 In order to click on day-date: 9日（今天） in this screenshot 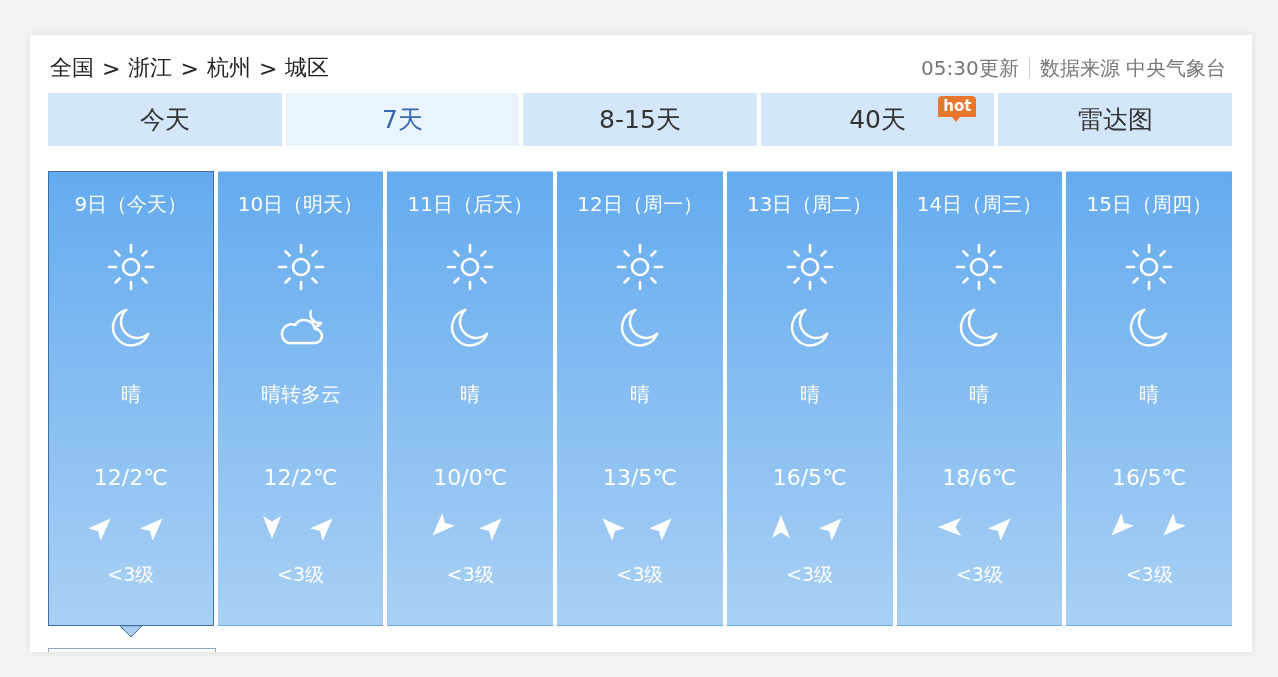, I will do `click(131, 204)`.